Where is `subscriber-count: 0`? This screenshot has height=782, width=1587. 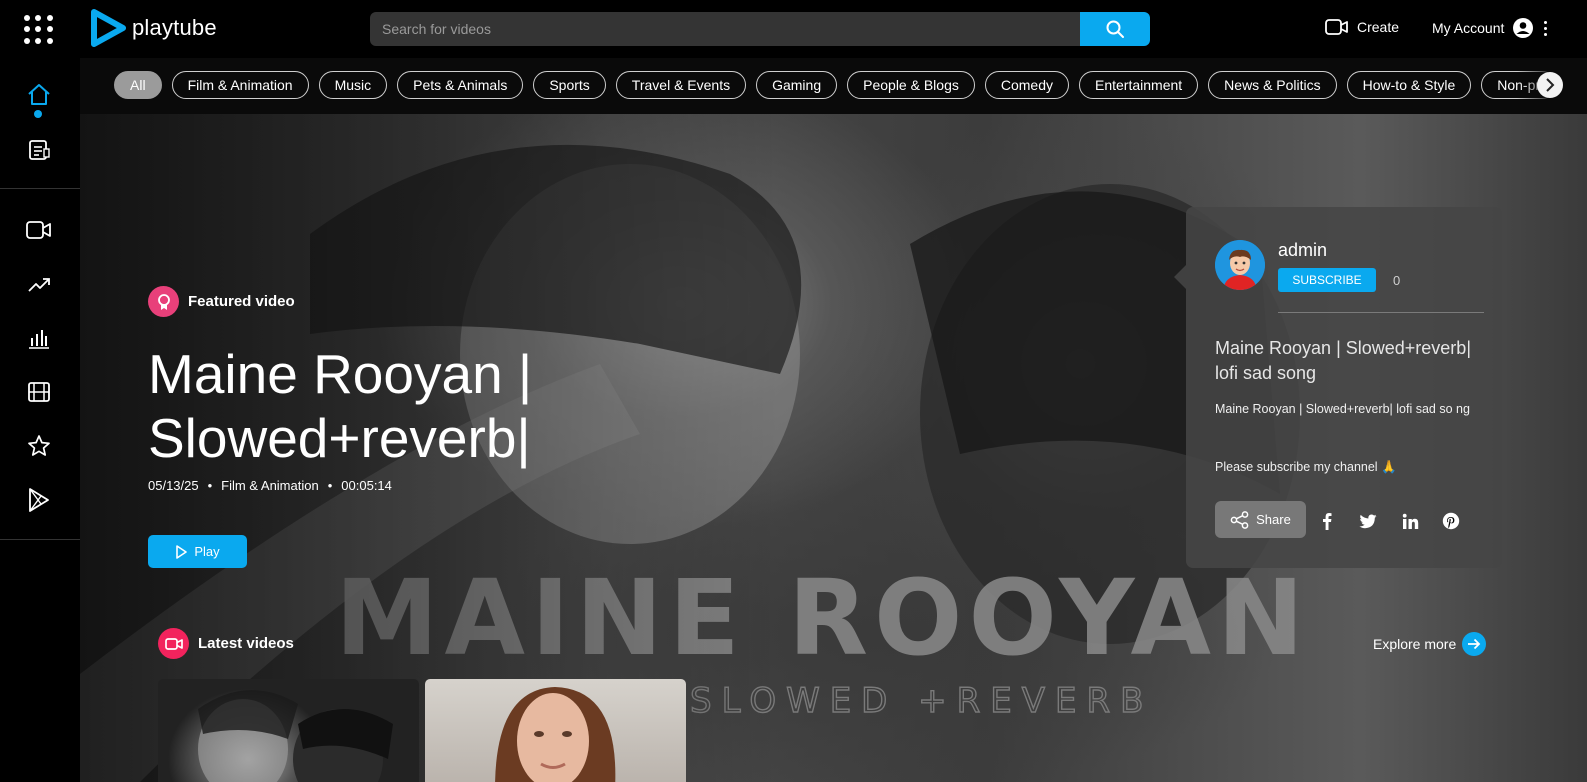 subscriber-count: 0 is located at coordinates (1397, 280).